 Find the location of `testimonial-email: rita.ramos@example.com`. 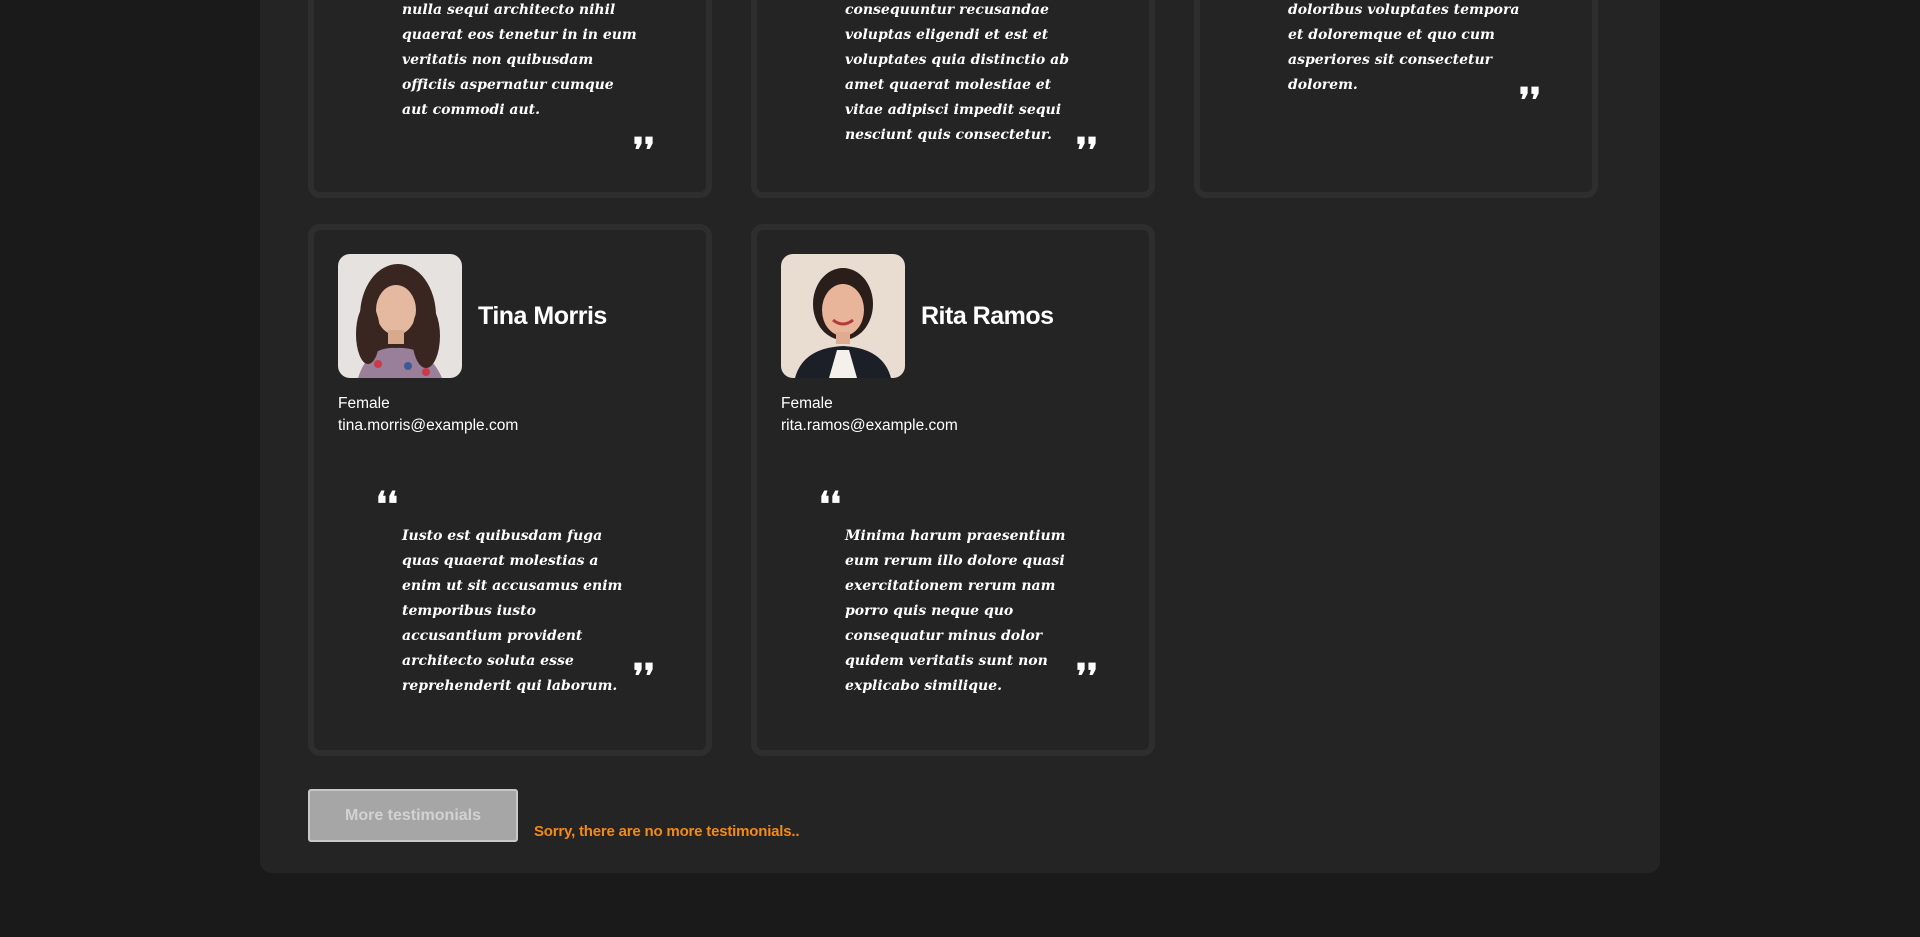

testimonial-email: rita.ramos@example.com is located at coordinates (869, 425).